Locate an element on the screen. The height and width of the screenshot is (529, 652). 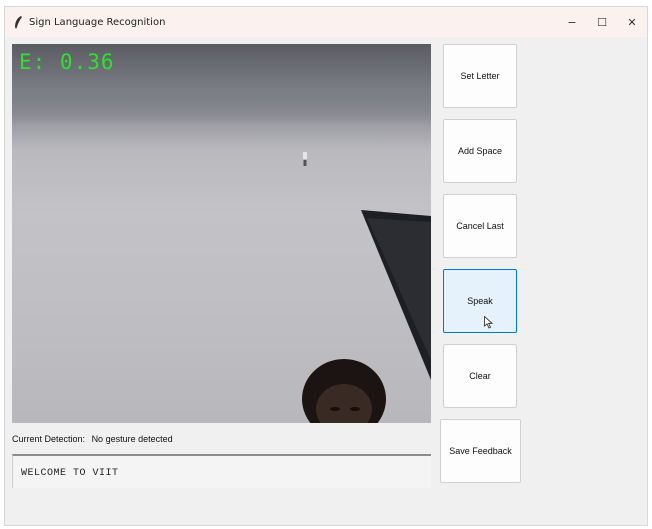
mouse-pointer-icon is located at coordinates (488, 322).